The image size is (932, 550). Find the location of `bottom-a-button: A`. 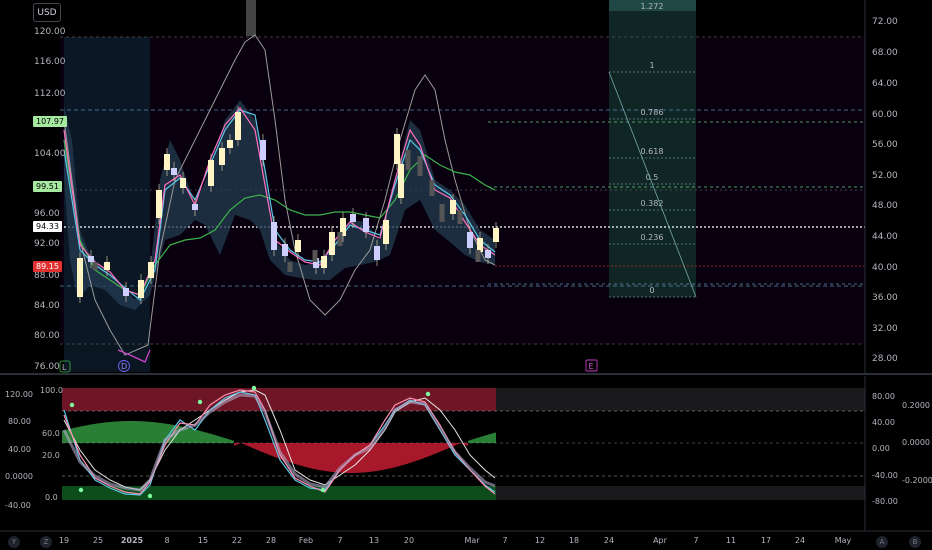

bottom-a-button: A is located at coordinates (882, 542).